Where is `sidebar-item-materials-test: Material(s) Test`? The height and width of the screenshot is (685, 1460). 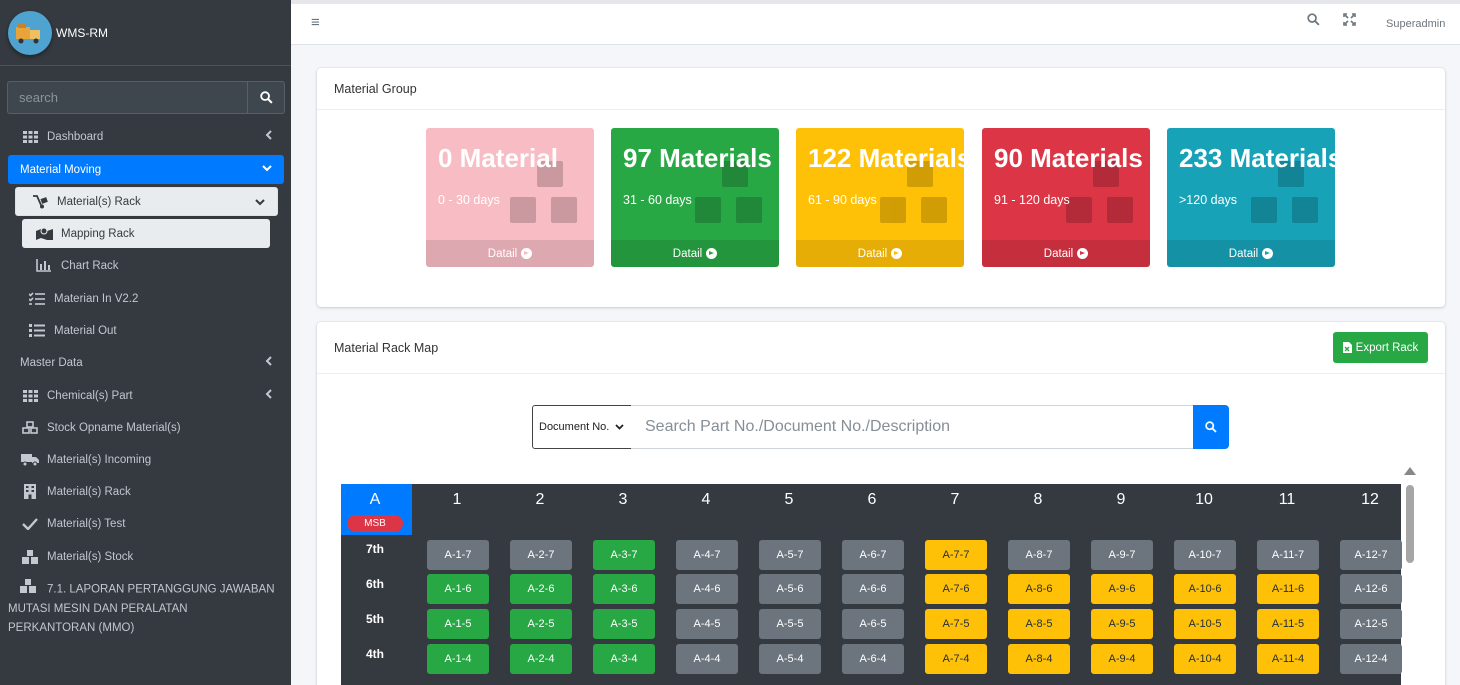 sidebar-item-materials-test: Material(s) Test is located at coordinates (146, 523).